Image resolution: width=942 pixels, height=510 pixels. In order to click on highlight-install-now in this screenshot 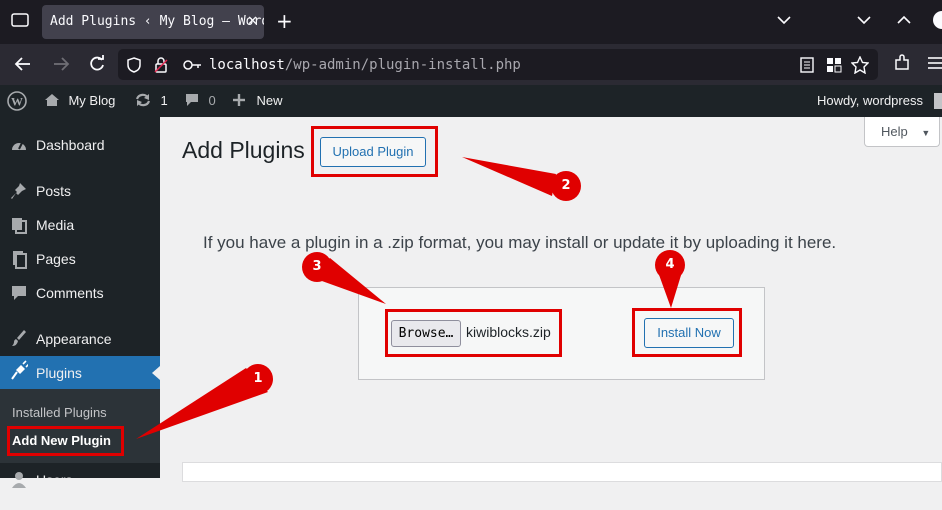, I will do `click(687, 332)`.